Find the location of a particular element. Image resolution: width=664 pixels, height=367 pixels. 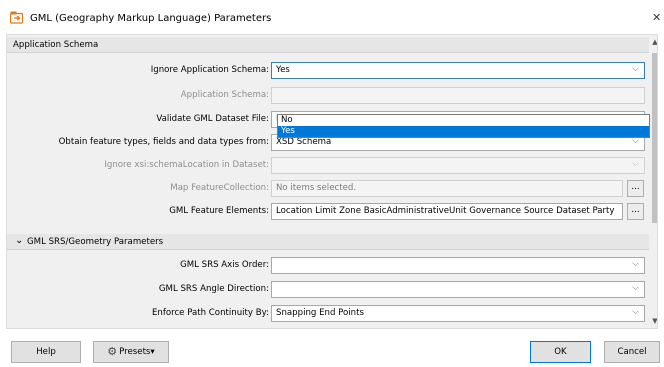

angle-direction-select: ⌵ is located at coordinates (458, 289).